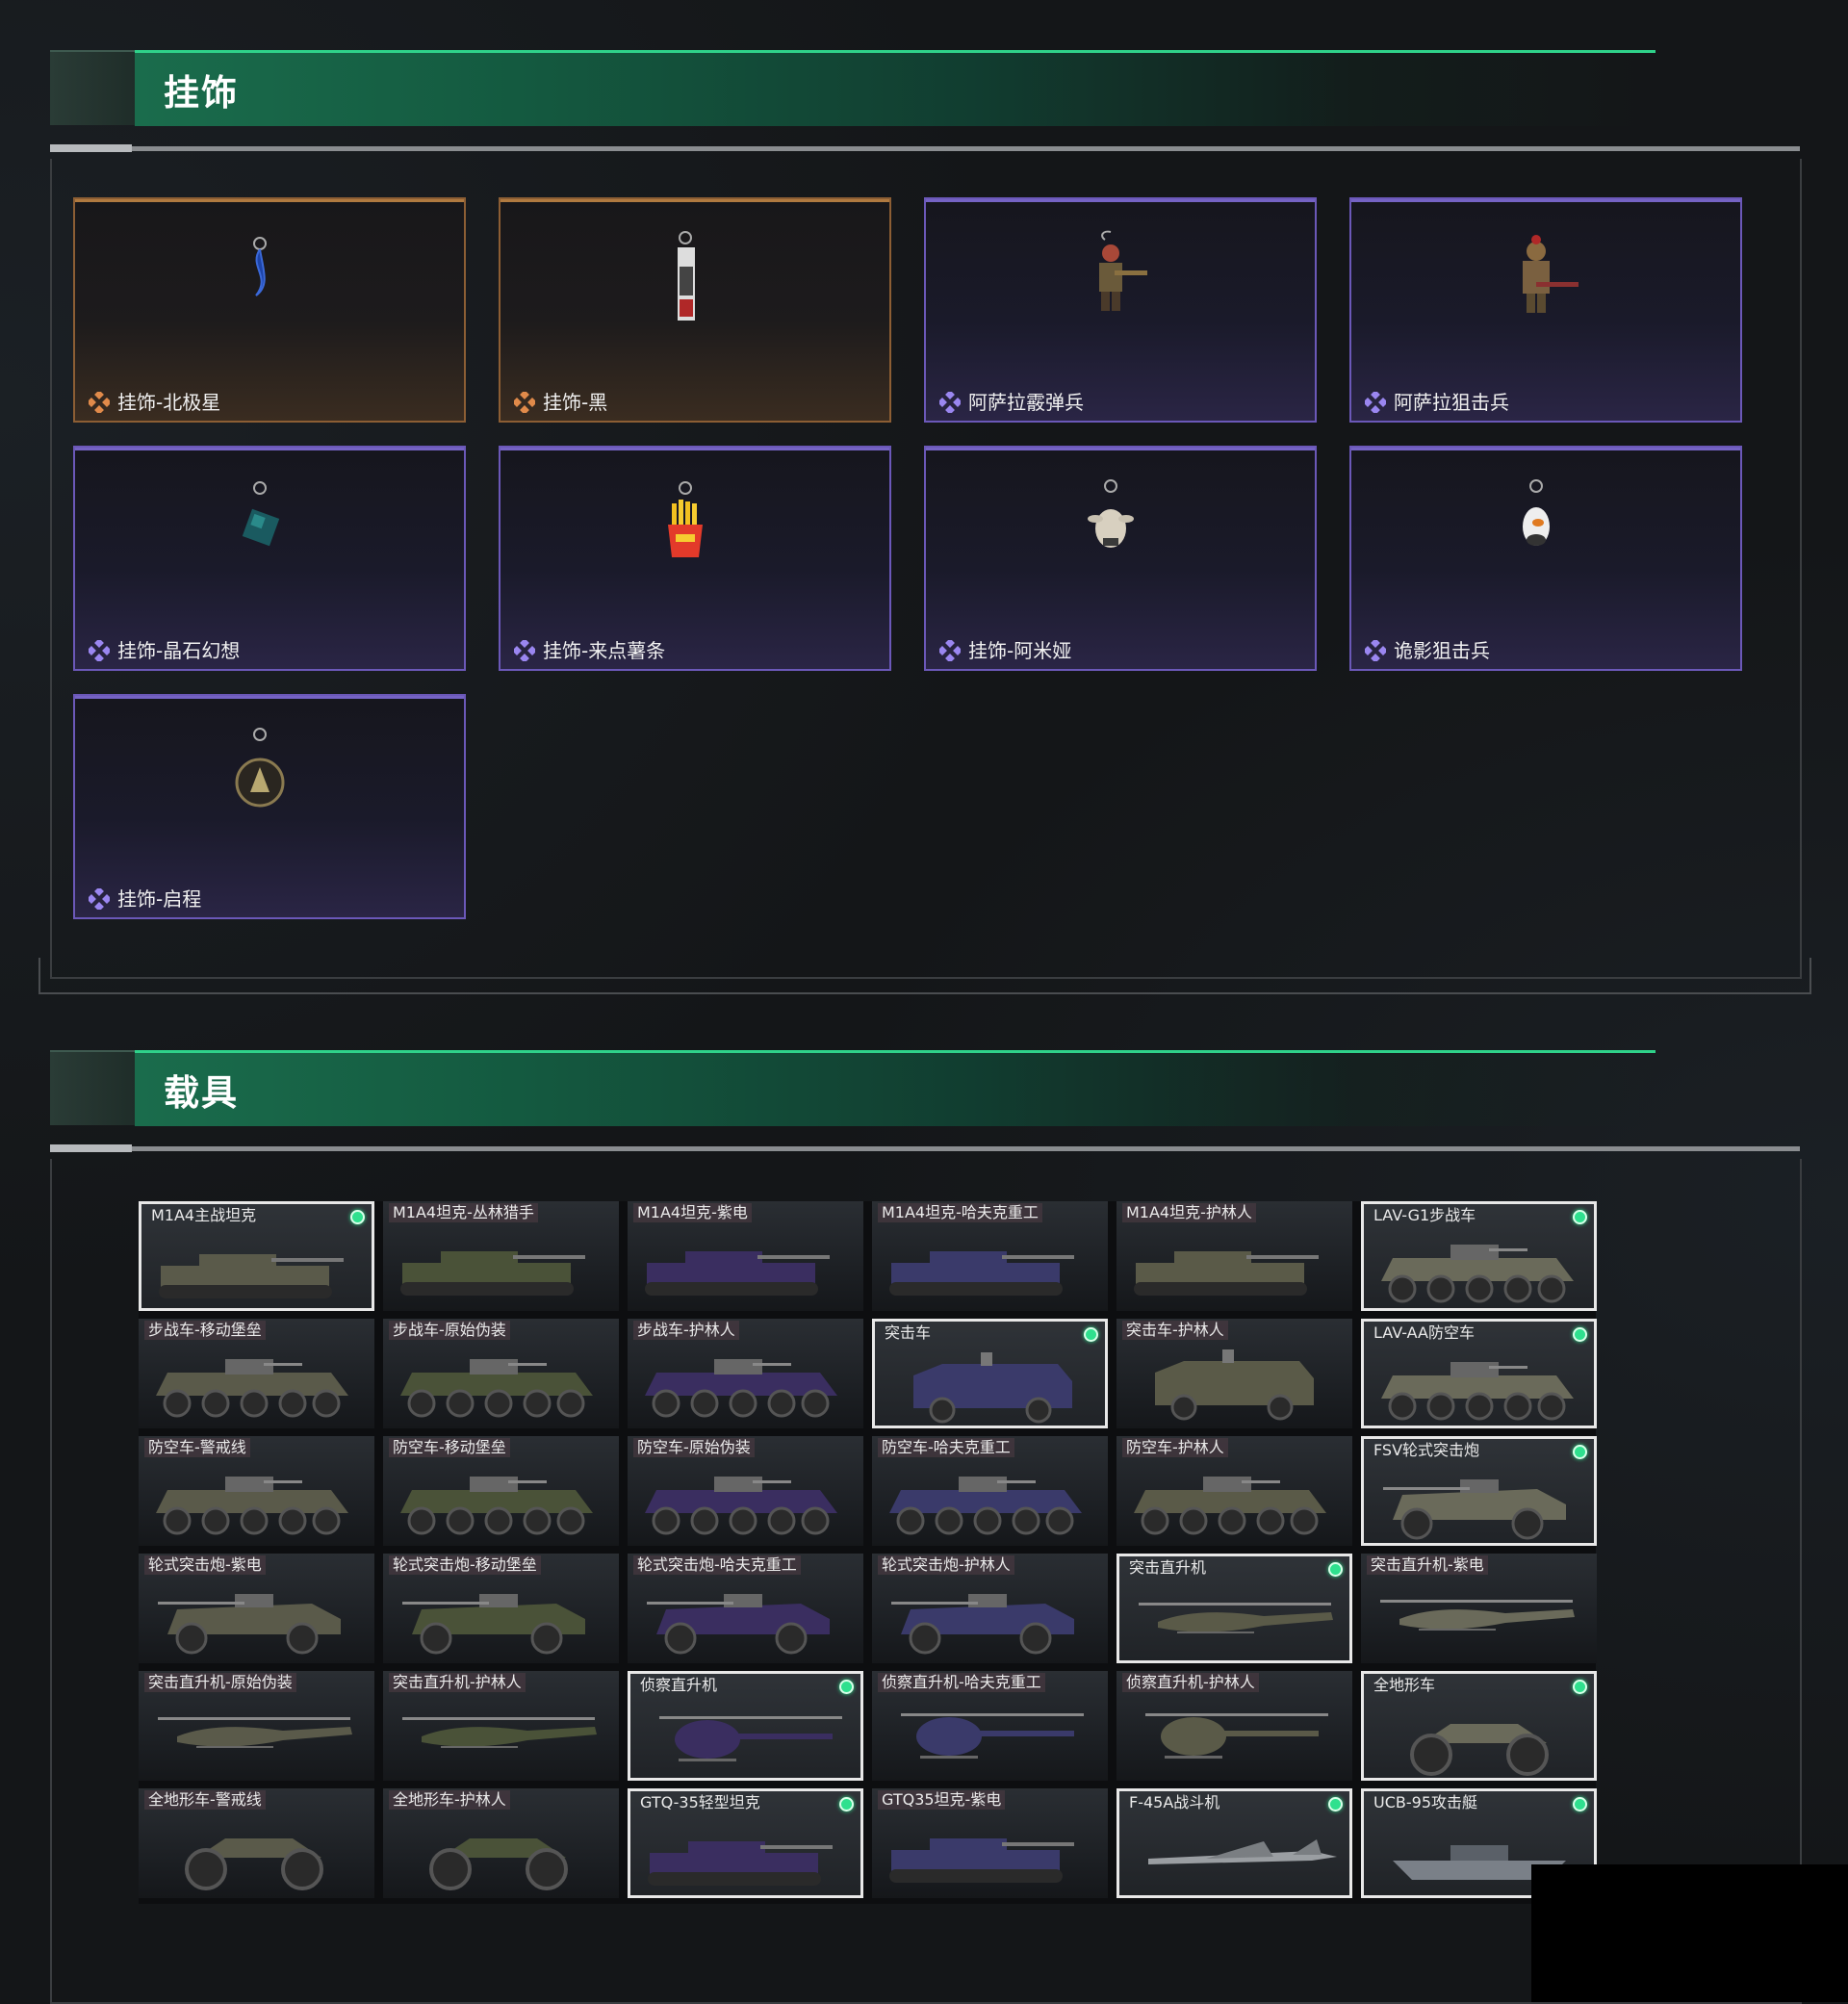  I want to click on vehicle-tile: 全地形车-护林人, so click(501, 1843).